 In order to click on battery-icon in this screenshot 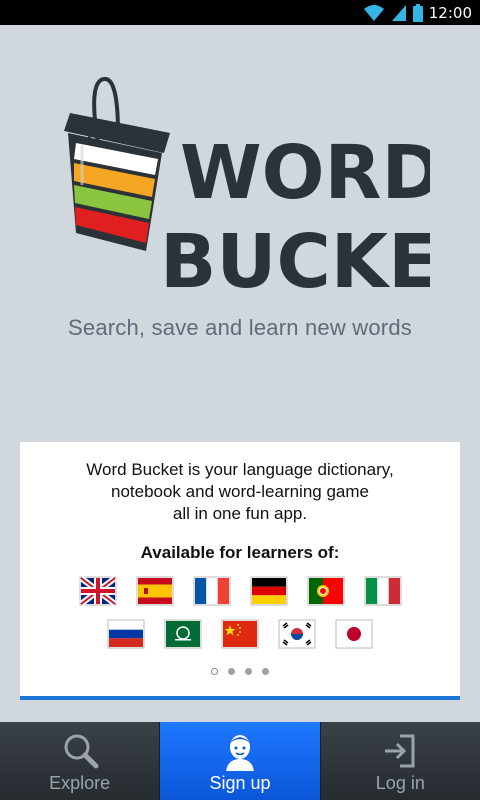, I will do `click(417, 12)`.